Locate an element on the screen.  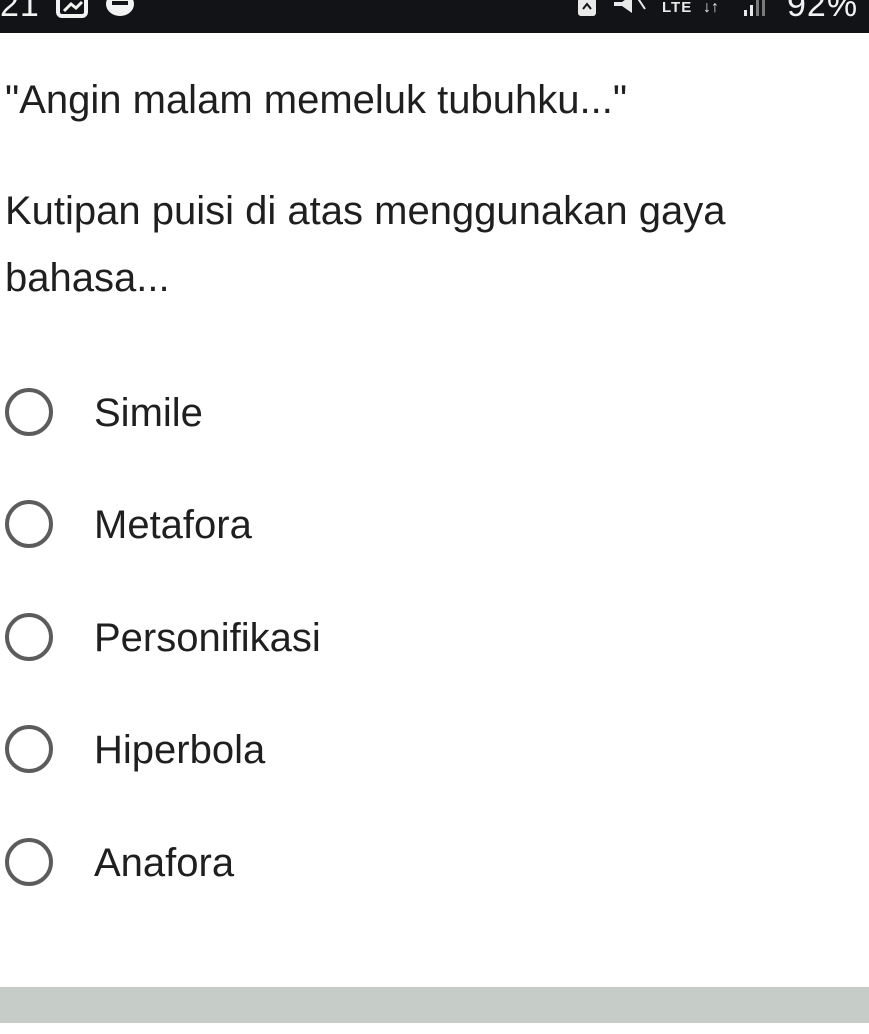
option-personifikasi: Personifikasi is located at coordinates (305, 641).